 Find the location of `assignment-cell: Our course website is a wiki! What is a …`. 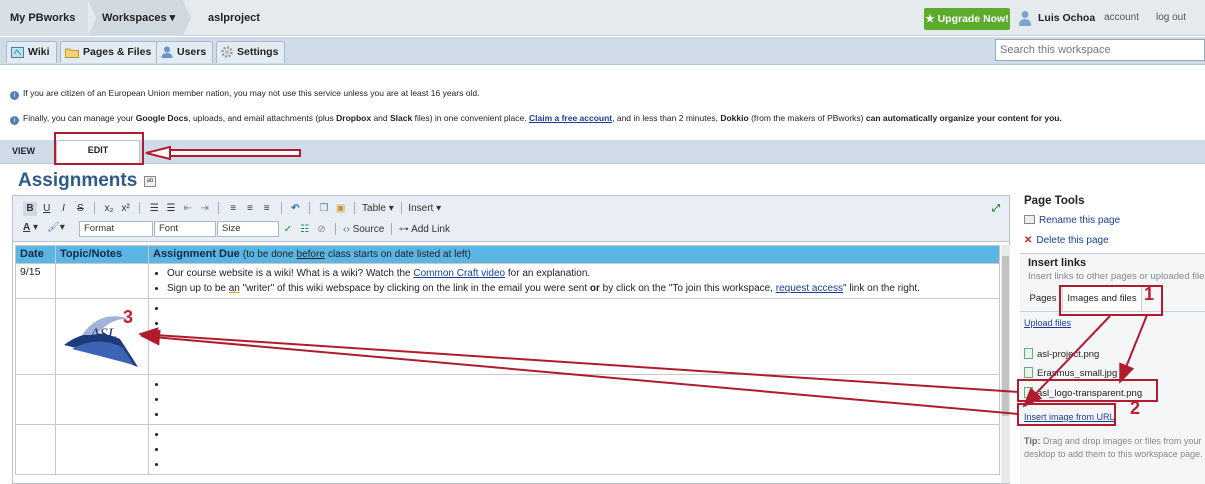

assignment-cell: Our course website is a wiki! What is a … is located at coordinates (574, 281).